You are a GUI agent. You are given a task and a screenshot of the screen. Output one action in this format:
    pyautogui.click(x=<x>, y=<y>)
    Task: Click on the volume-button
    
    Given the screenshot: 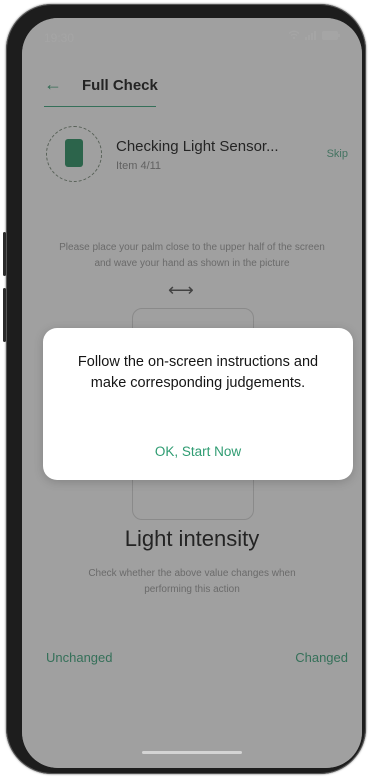 What is the action you would take?
    pyautogui.click(x=4, y=254)
    